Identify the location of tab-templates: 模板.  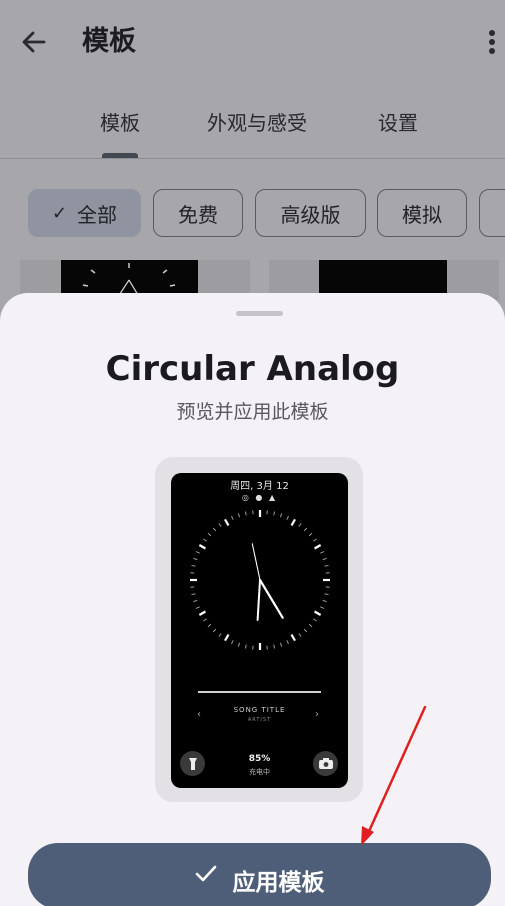
(120, 123).